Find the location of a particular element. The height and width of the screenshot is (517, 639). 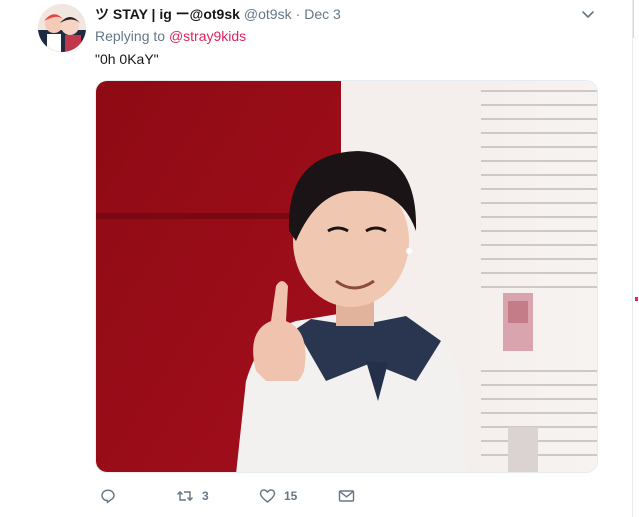

retweet-icon is located at coordinates (185, 496).